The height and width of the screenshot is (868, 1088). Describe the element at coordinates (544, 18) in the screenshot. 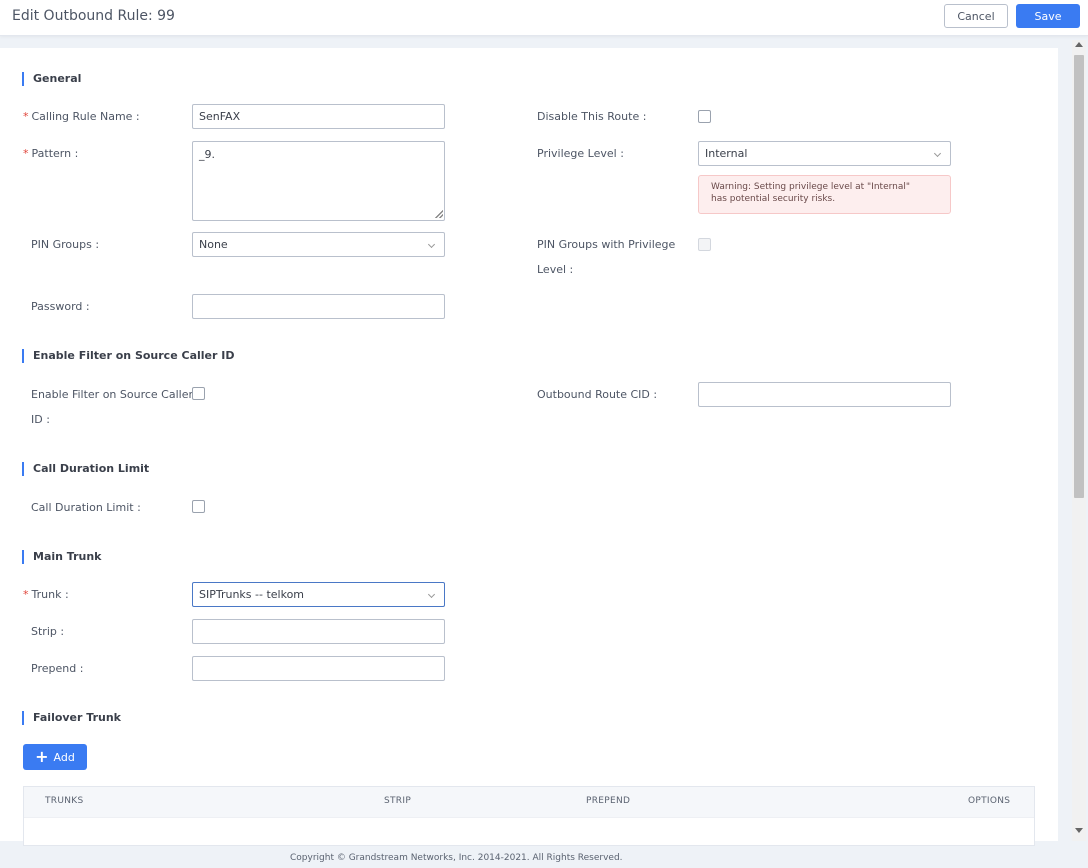

I see `top-bar: Edit Outbound Rule: 99 Cancel Save` at that location.